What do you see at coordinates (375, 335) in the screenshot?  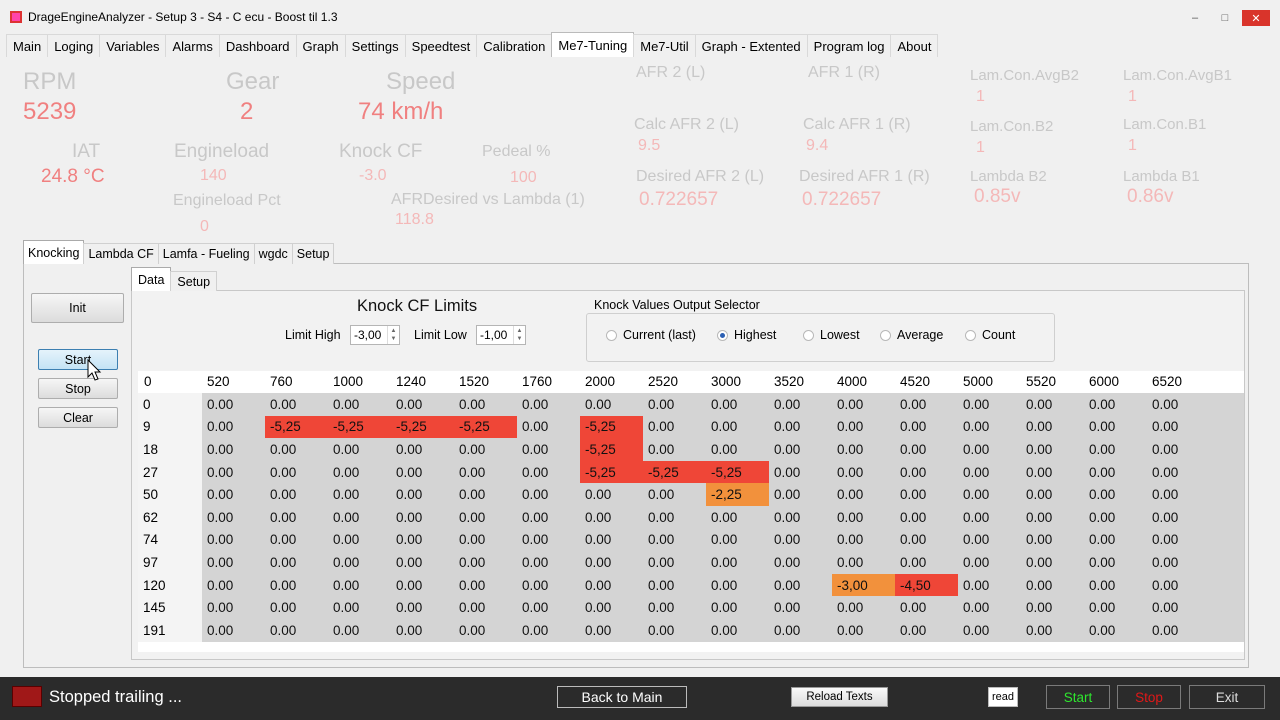 I see `limit-high-input: -3,00 ▲ ▼` at bounding box center [375, 335].